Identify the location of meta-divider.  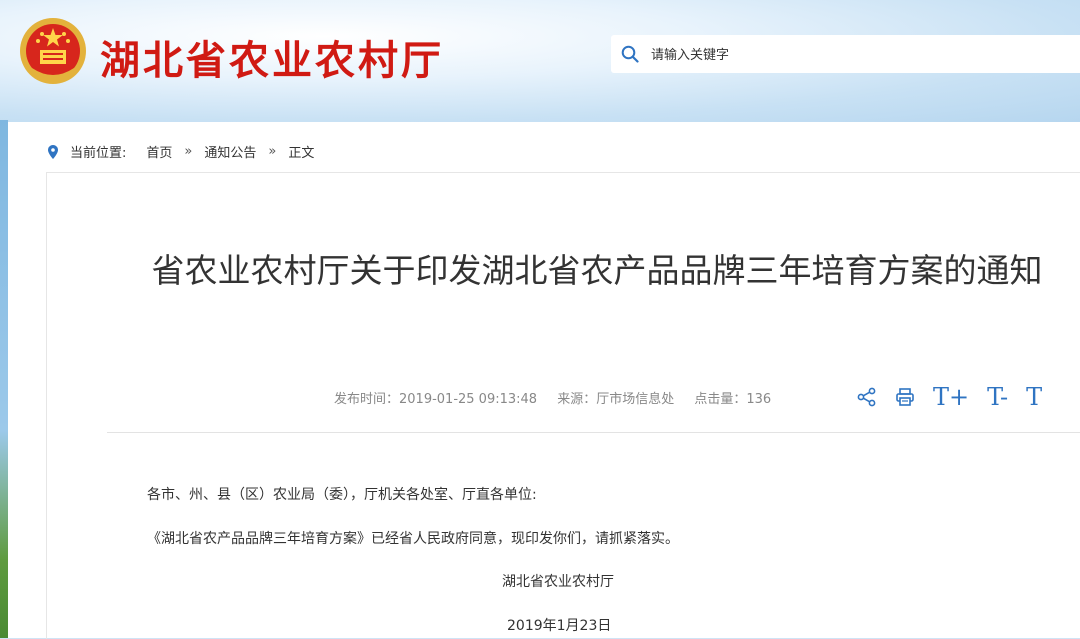
(593, 432).